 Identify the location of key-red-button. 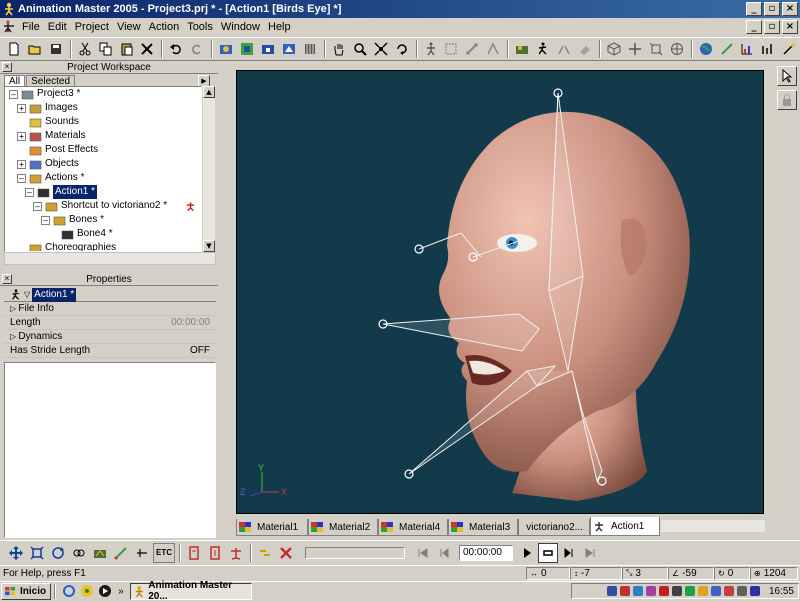
(194, 553).